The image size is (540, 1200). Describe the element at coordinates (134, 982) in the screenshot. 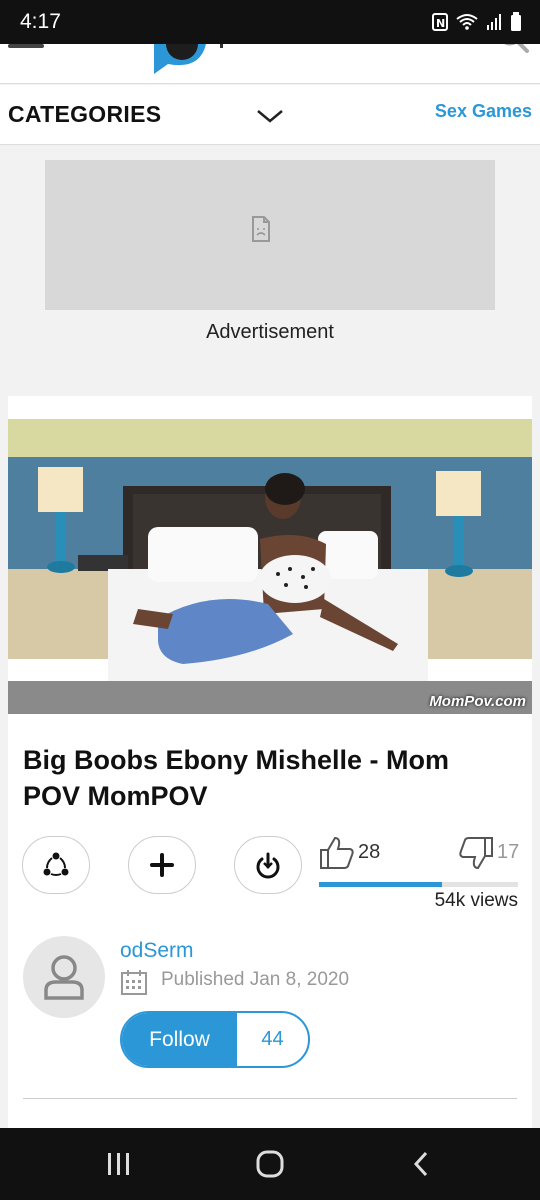

I see `calendar-icon` at that location.